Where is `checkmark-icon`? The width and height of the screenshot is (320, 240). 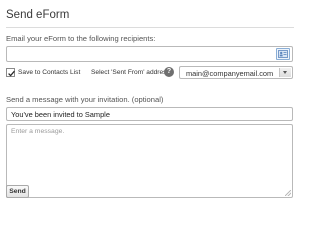
checkmark-icon is located at coordinates (11, 73).